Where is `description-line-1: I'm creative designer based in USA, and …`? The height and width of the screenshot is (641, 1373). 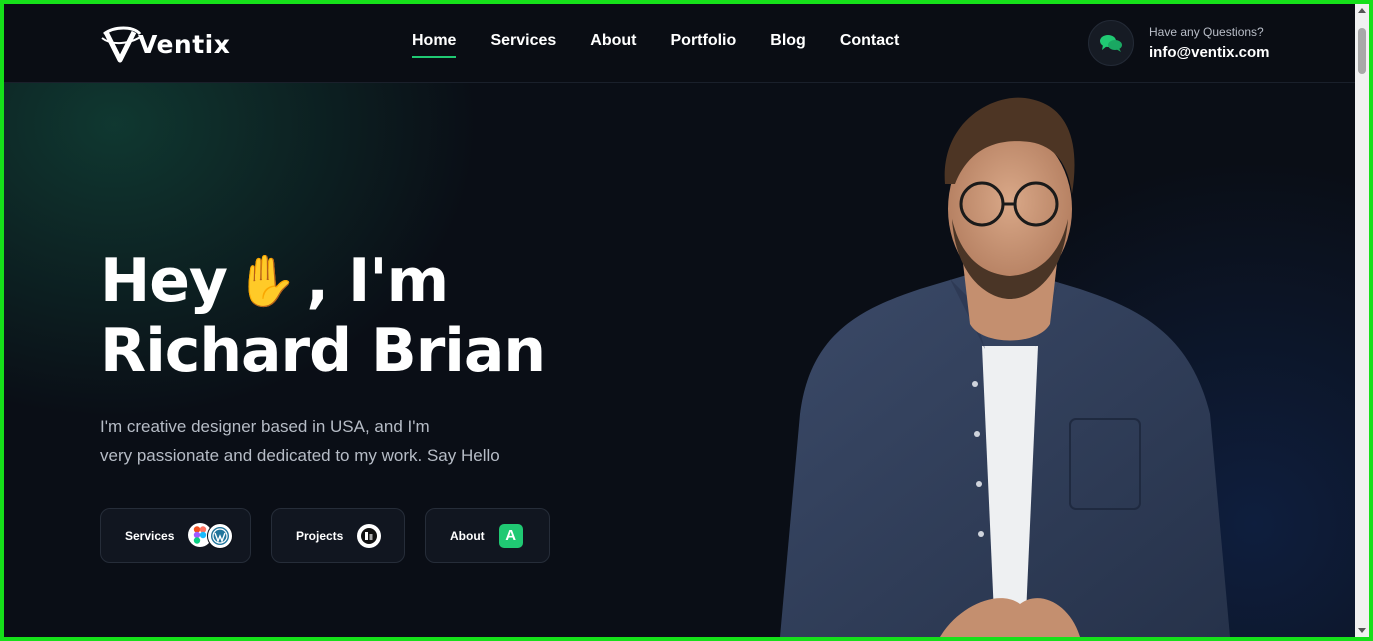
description-line-1: I'm creative designer based in USA, and … is located at coordinates (265, 426).